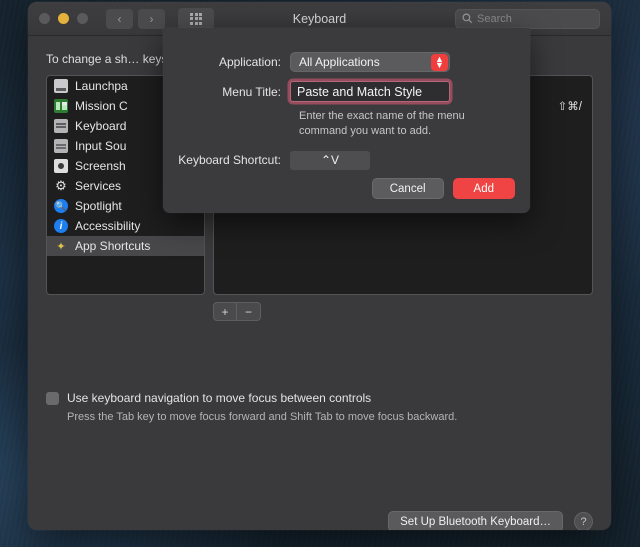 The image size is (640, 547). Describe the element at coordinates (61, 166) in the screenshot. I see `screenshots-icon` at that location.